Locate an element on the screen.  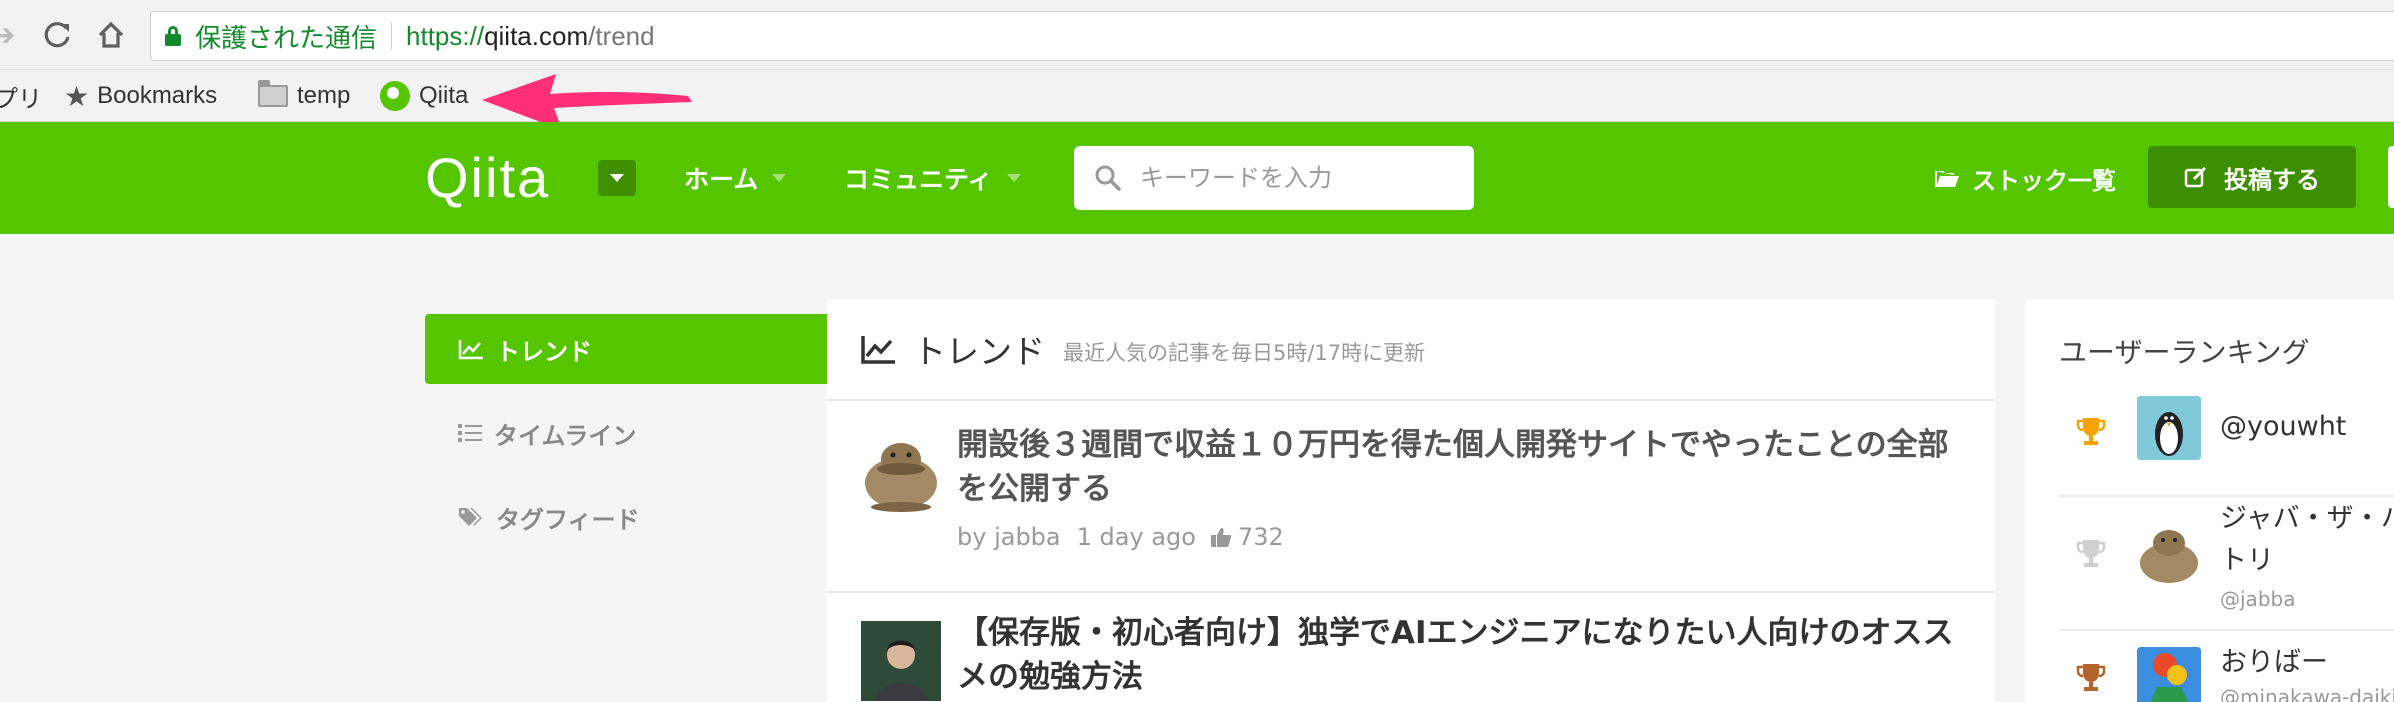
bookmark-bookmarks: ★ Bookmarks is located at coordinates (141, 96).